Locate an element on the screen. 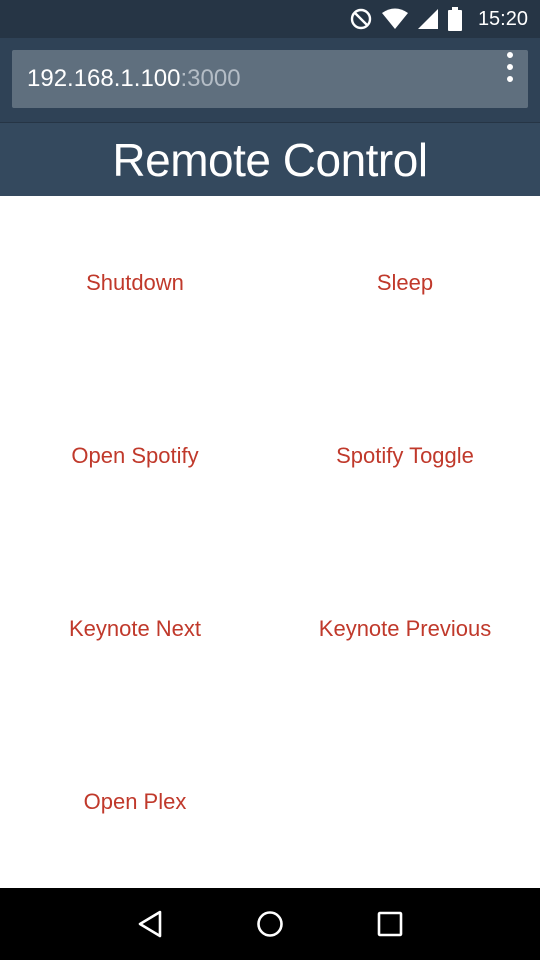  url-port: :3000 is located at coordinates (210, 78).